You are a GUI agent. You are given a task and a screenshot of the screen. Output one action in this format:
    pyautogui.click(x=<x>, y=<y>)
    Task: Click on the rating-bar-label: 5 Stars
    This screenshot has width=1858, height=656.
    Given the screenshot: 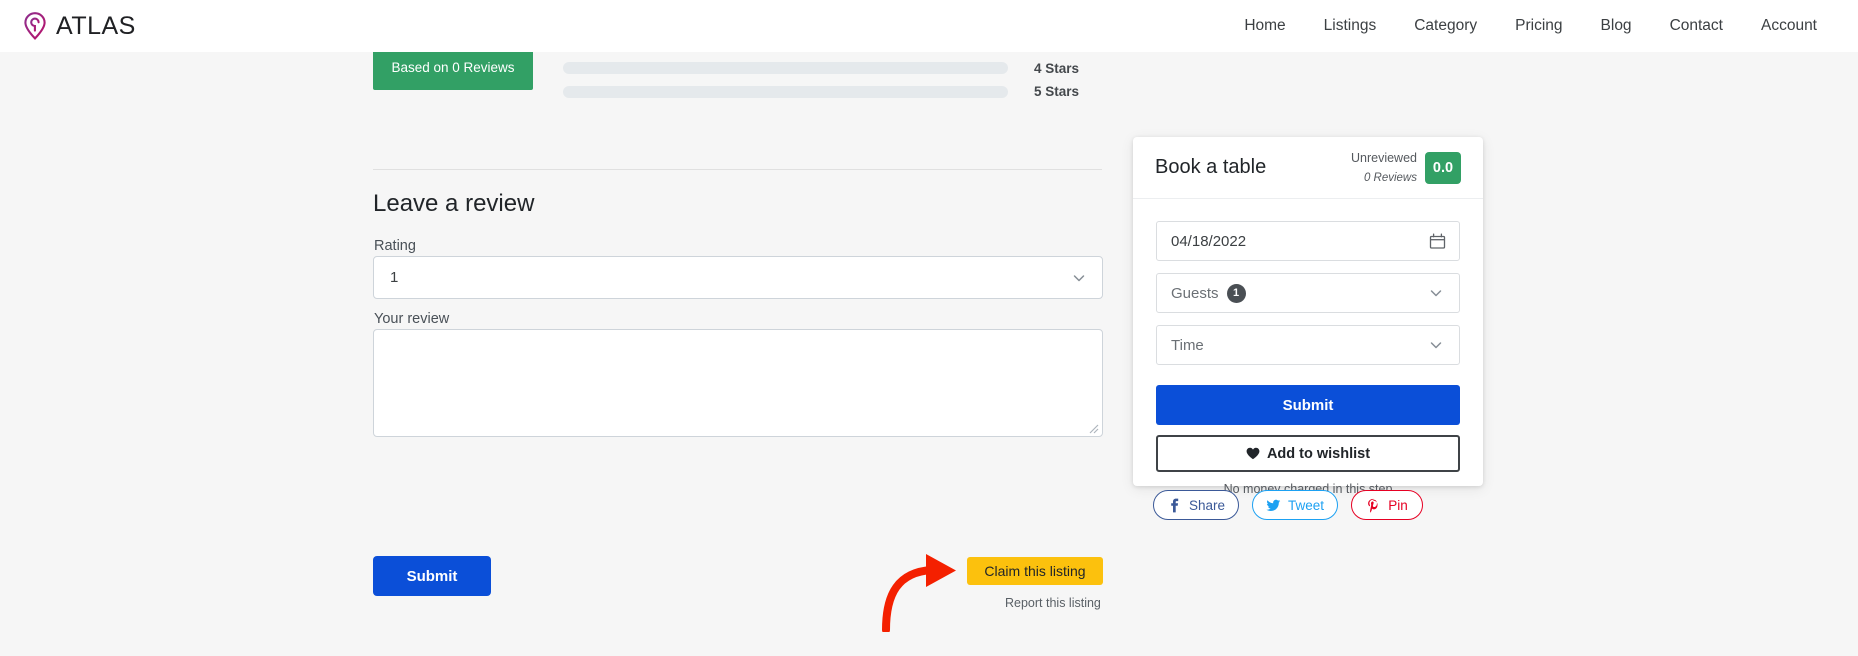 What is the action you would take?
    pyautogui.click(x=1057, y=92)
    